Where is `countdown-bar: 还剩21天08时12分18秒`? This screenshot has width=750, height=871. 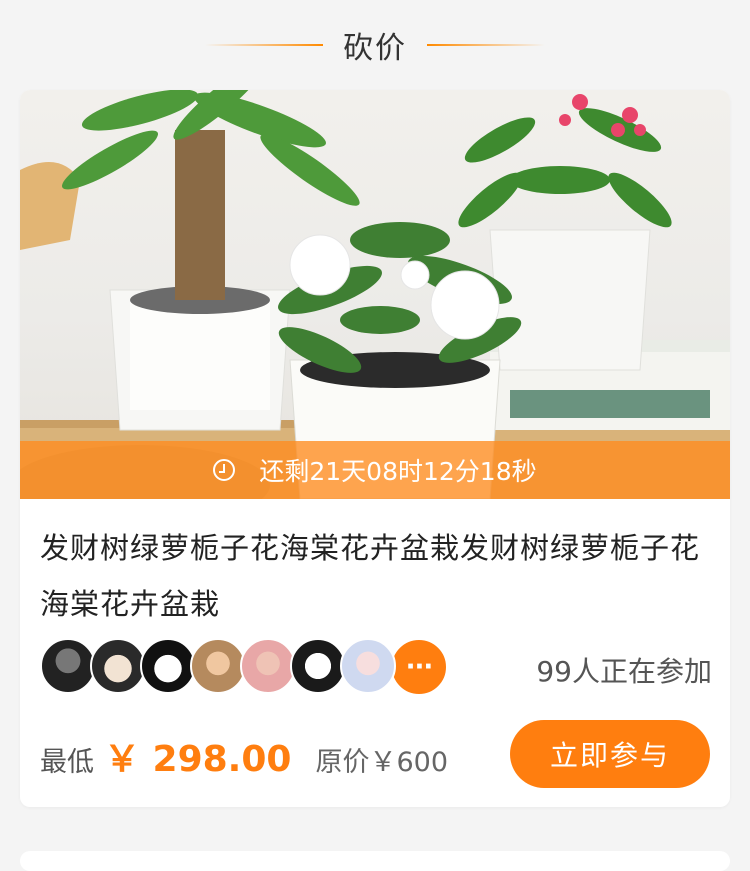
countdown-bar: 还剩21天08时12分18秒 is located at coordinates (375, 470).